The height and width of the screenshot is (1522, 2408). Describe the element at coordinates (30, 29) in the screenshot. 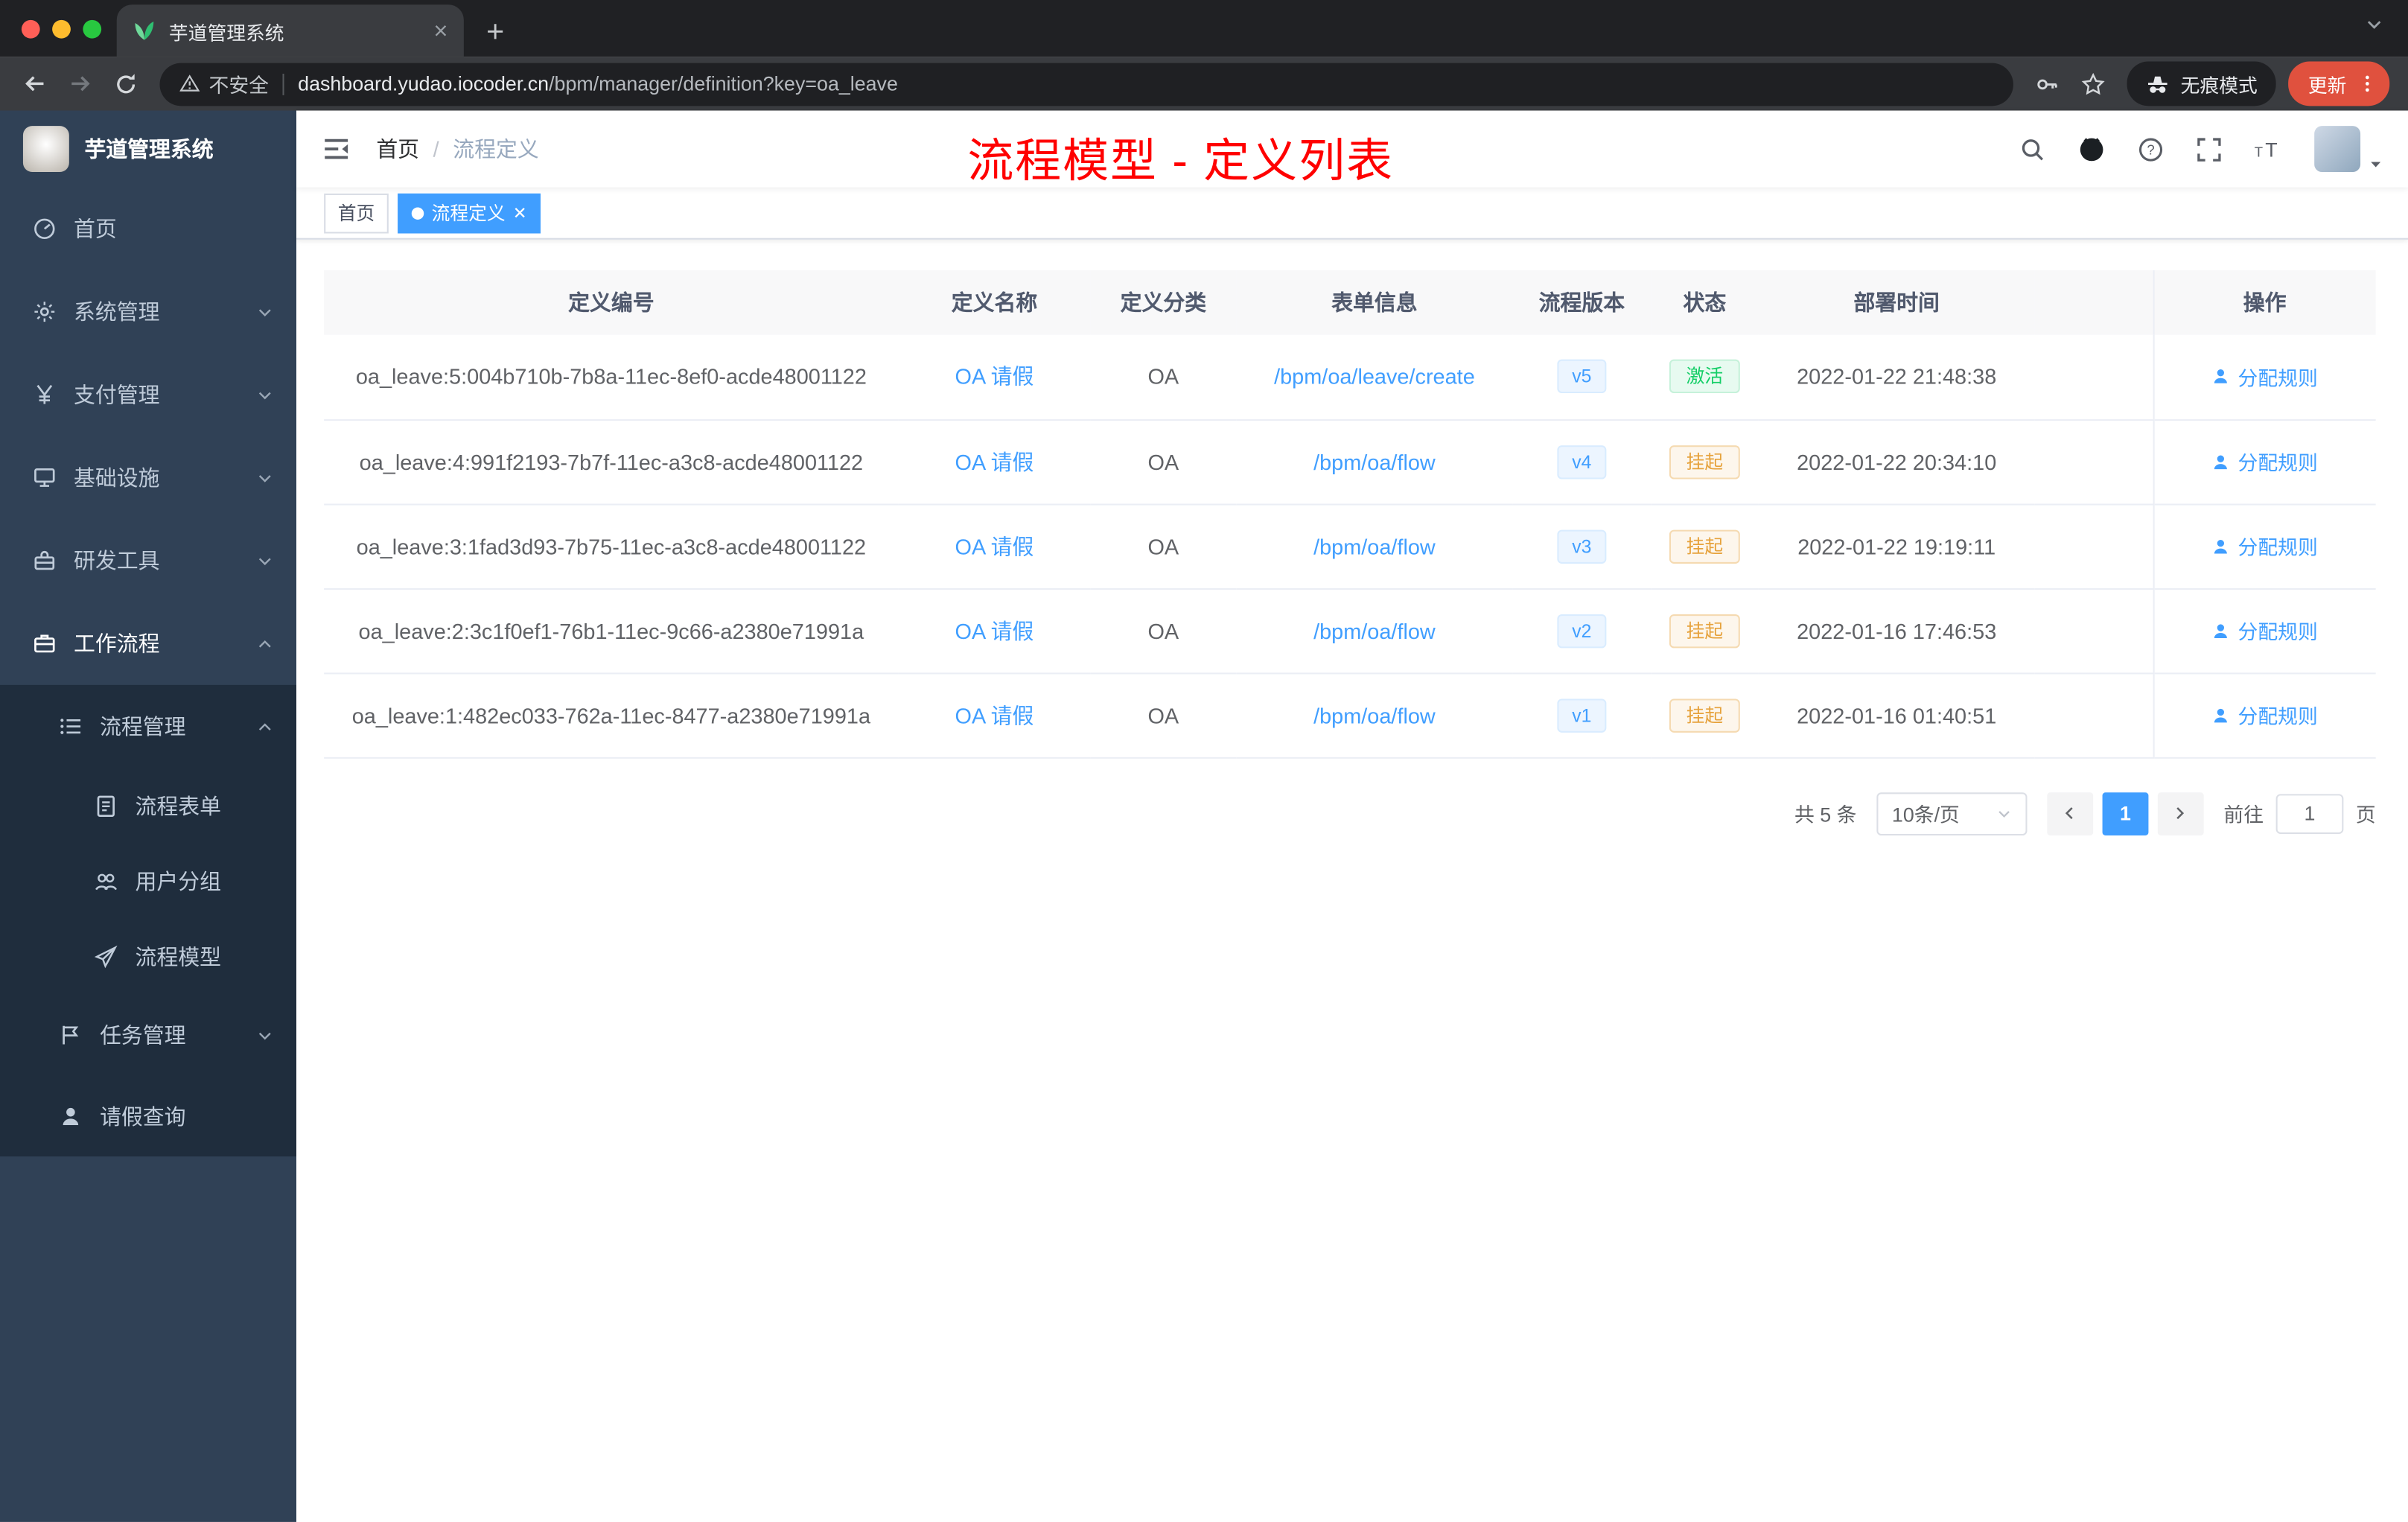

I see `window-close-button` at that location.